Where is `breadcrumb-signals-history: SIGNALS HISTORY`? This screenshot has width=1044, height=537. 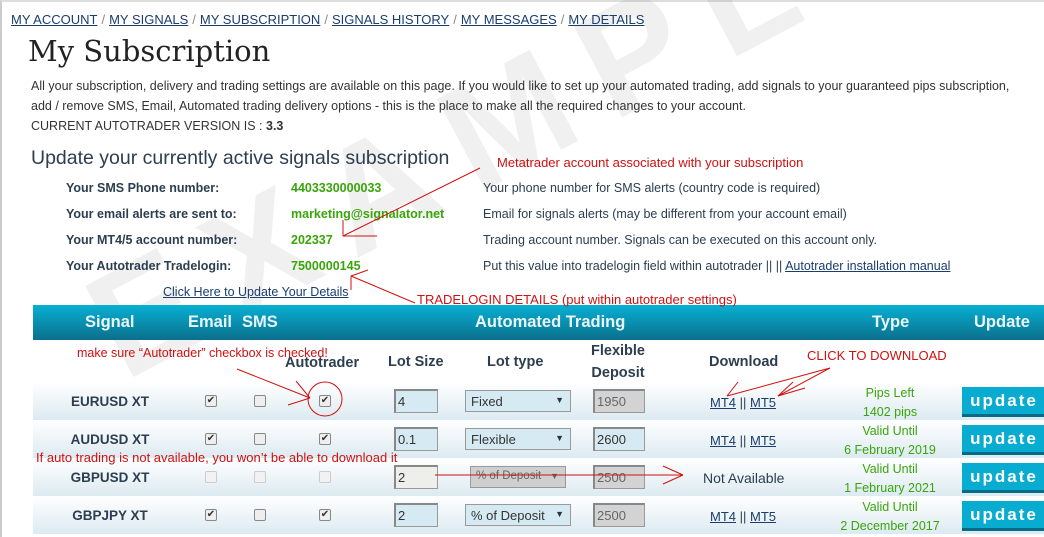
breadcrumb-signals-history: SIGNALS HISTORY is located at coordinates (390, 19).